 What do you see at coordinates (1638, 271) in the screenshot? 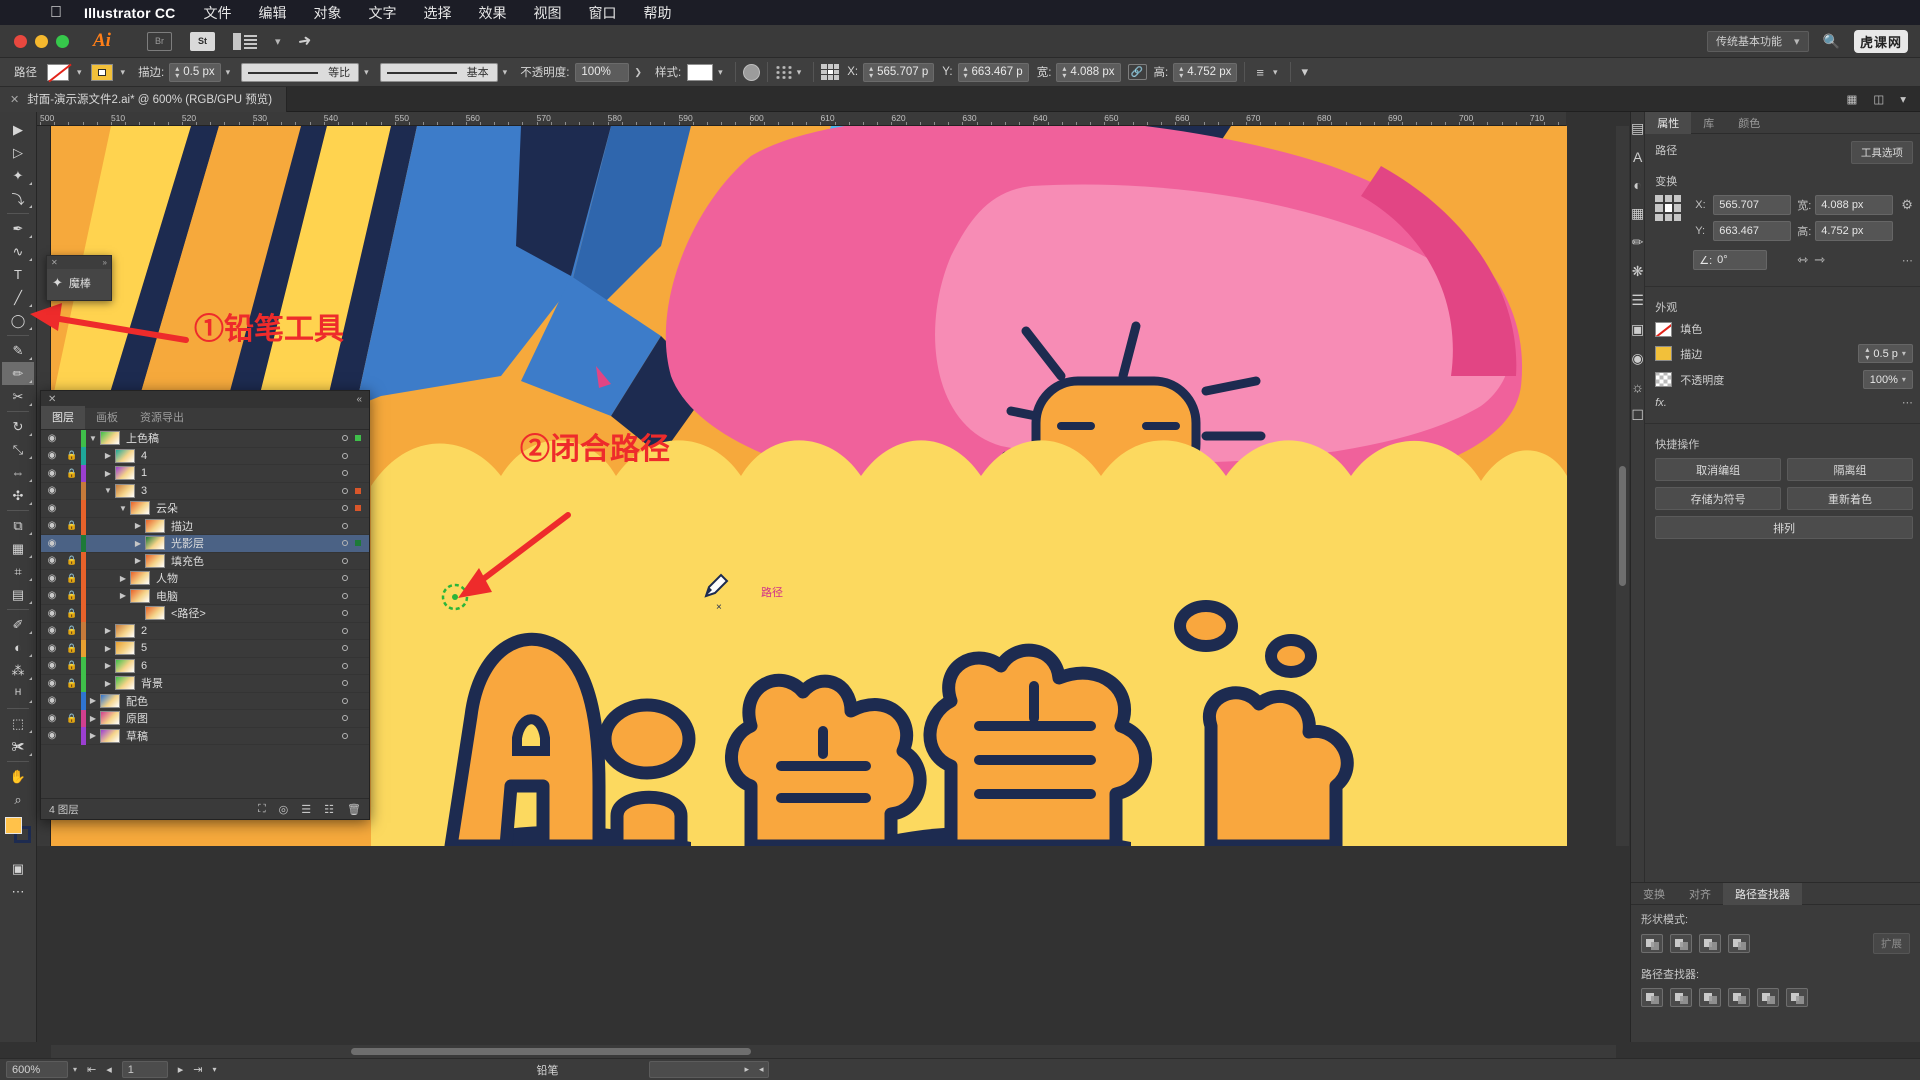
I see `symbols-icon: ❋` at bounding box center [1638, 271].